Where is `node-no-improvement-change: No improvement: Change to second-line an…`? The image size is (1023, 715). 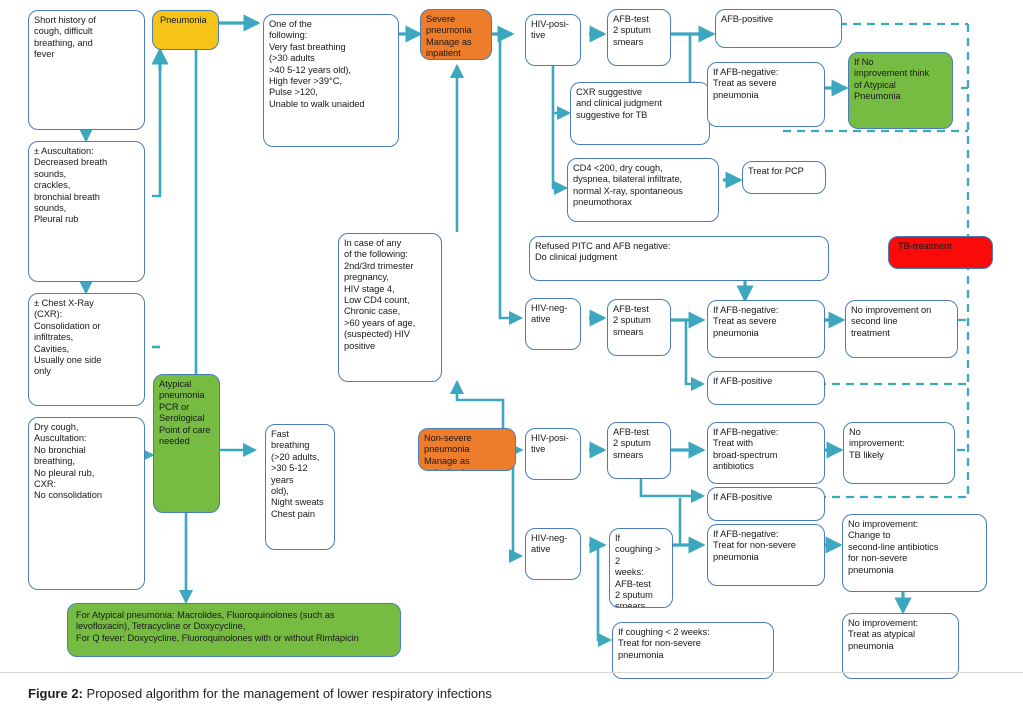
node-no-improvement-change: No improvement: Change to second-line an… is located at coordinates (914, 553).